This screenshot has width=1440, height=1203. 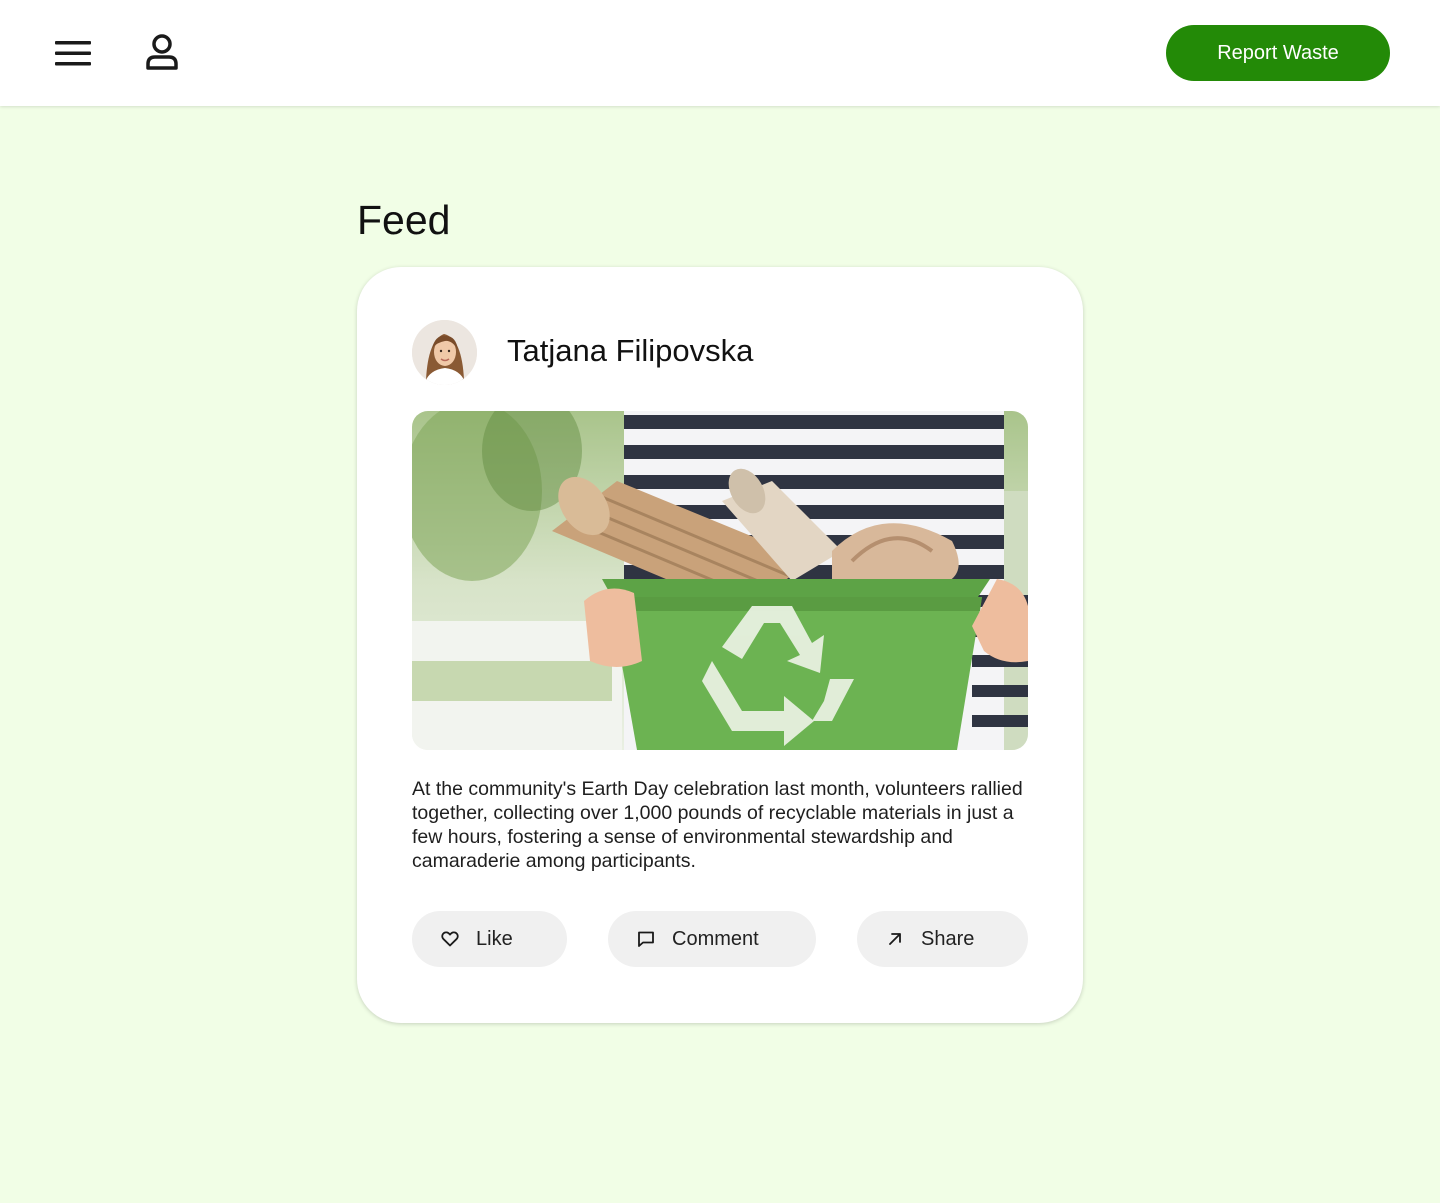 I want to click on comment-button: Comment, so click(x=712, y=939).